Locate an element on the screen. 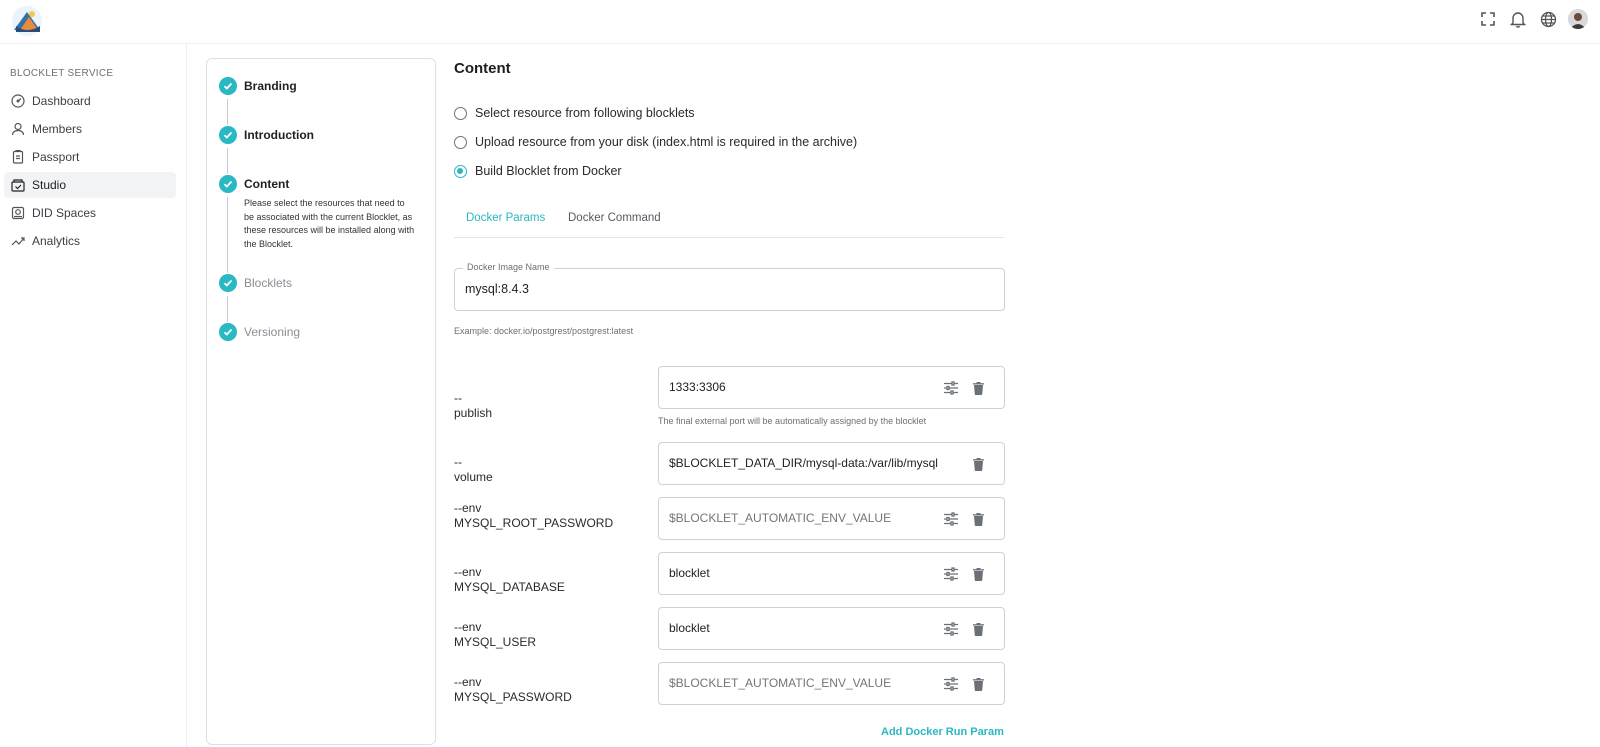 The height and width of the screenshot is (747, 1600). param-field-database is located at coordinates (831, 573).